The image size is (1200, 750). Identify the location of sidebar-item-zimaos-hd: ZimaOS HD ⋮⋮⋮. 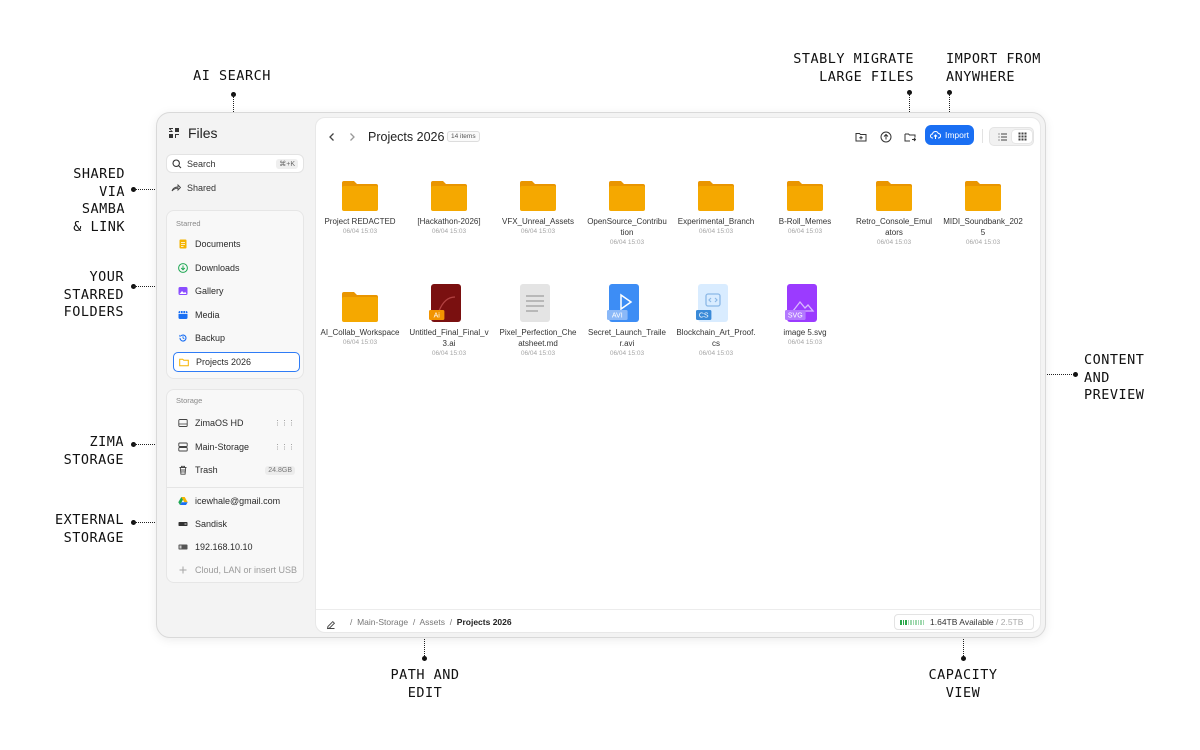
(236, 423).